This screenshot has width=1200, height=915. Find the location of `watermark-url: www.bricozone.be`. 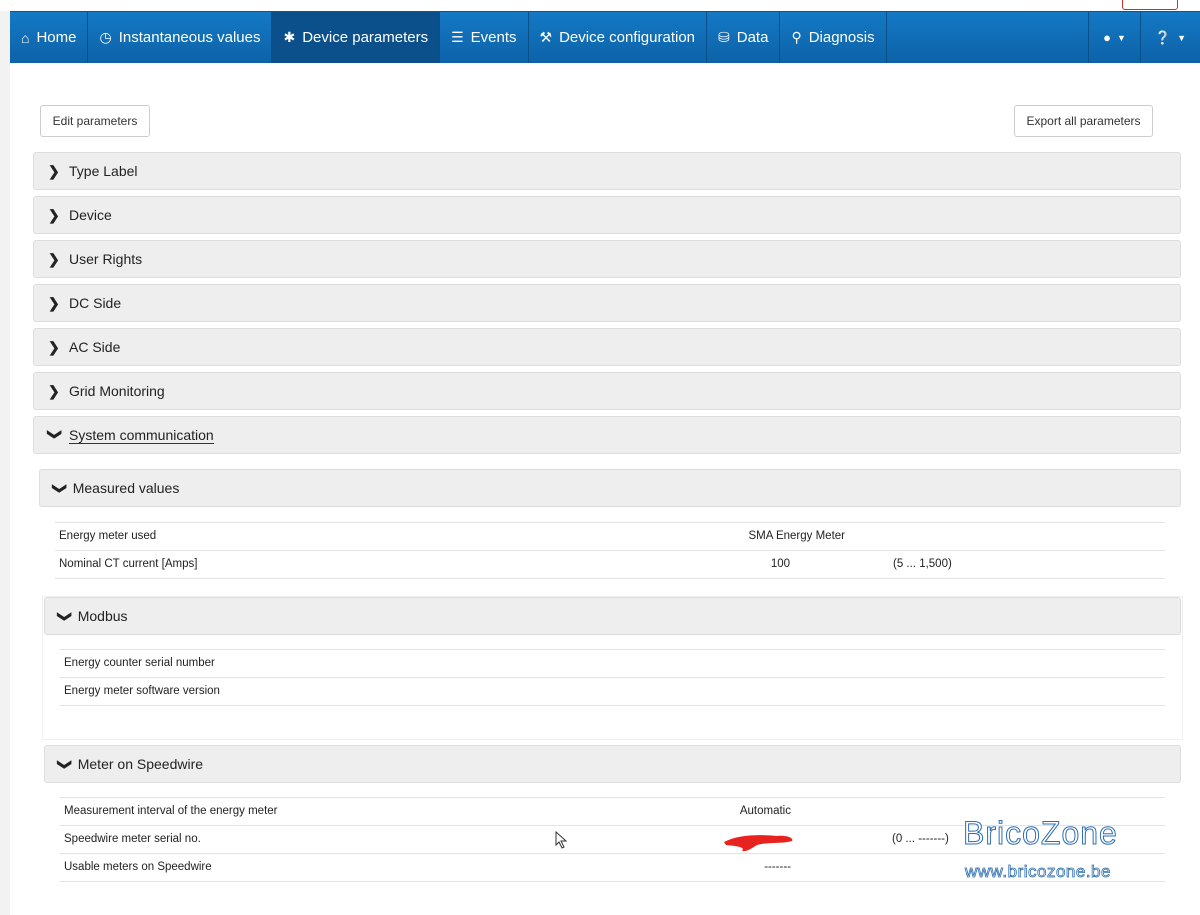

watermark-url: www.bricozone.be is located at coordinates (1038, 872).